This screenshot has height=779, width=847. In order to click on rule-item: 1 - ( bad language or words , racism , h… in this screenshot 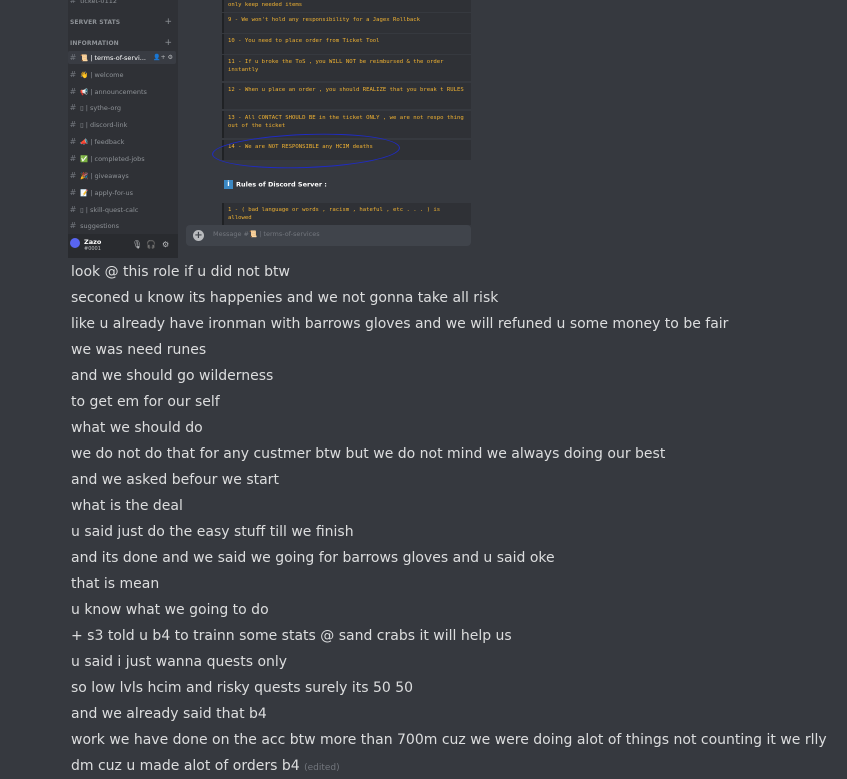, I will do `click(346, 214)`.